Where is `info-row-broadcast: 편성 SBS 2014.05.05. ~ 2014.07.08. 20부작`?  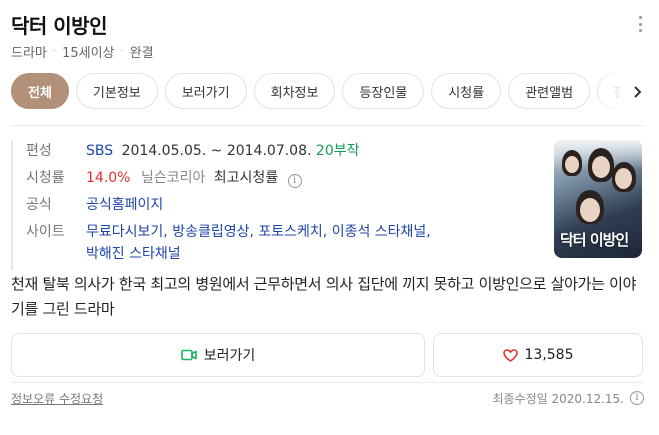 info-row-broadcast: 편성 SBS 2014.05.05. ~ 2014.07.08. 20부작 is located at coordinates (266, 151).